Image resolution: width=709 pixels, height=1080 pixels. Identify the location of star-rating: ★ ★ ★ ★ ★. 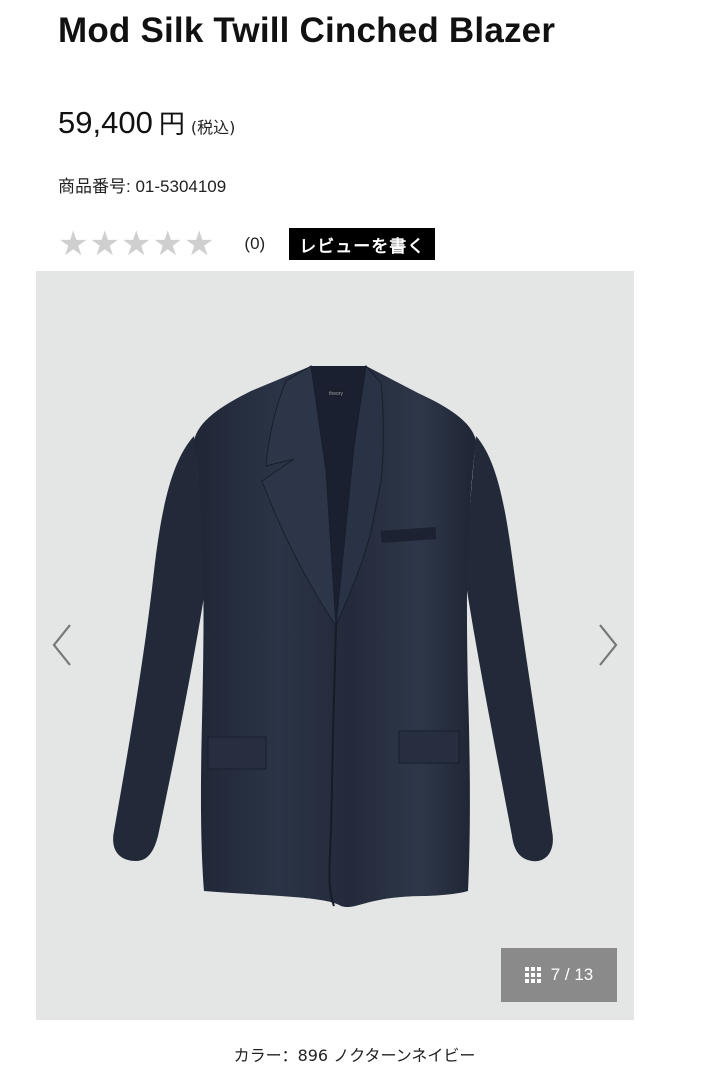
(136, 244).